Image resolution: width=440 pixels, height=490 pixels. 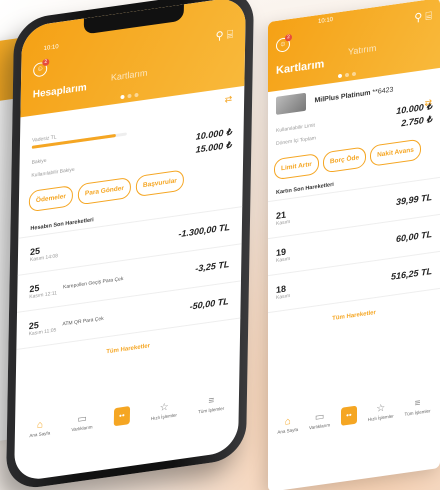 I want to click on cash-advance-button: Nakit Avans, so click(x=395, y=152).